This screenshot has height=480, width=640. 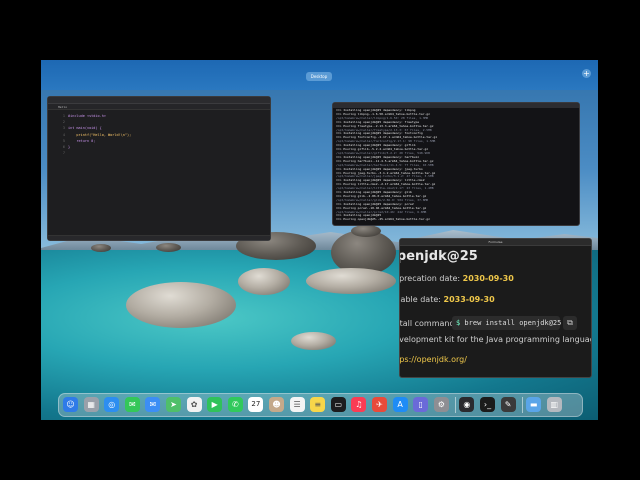 I want to click on line-number: 7, so click(x=63, y=153).